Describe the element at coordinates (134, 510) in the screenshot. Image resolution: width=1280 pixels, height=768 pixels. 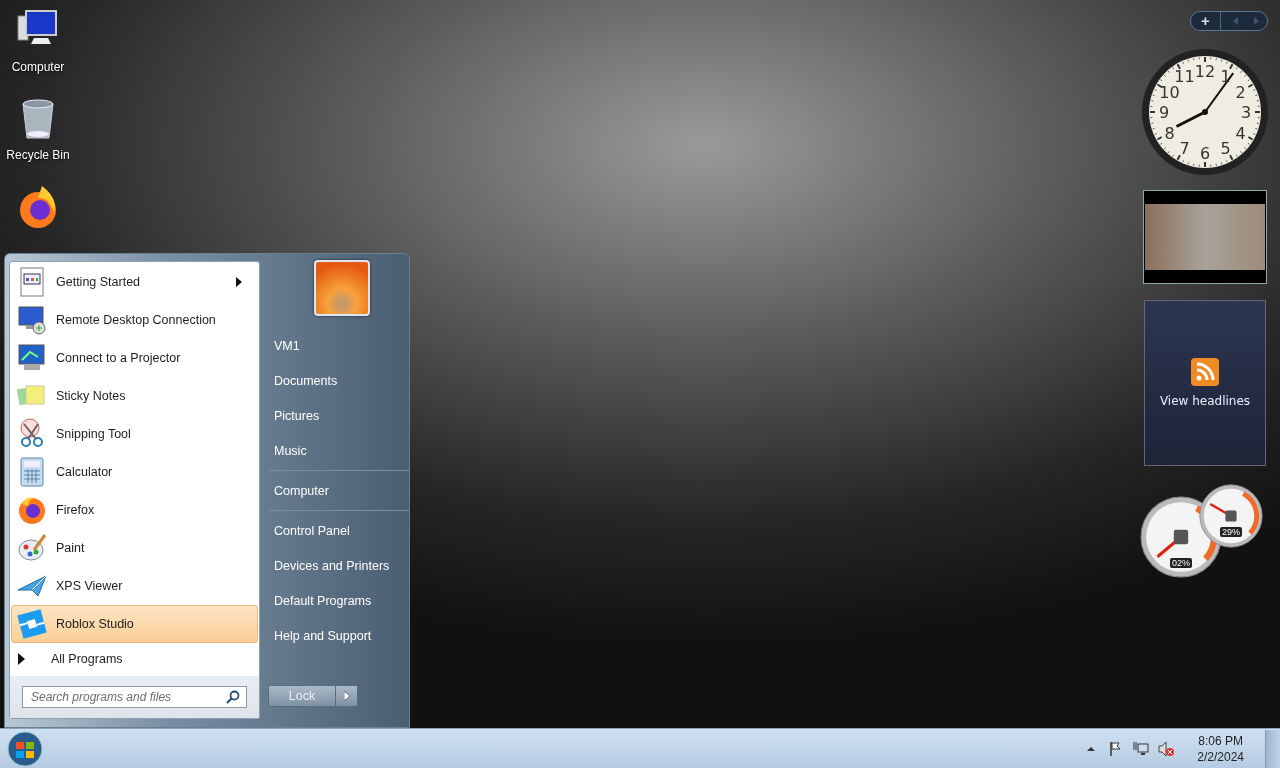
I see `program-item: Firefox` at that location.